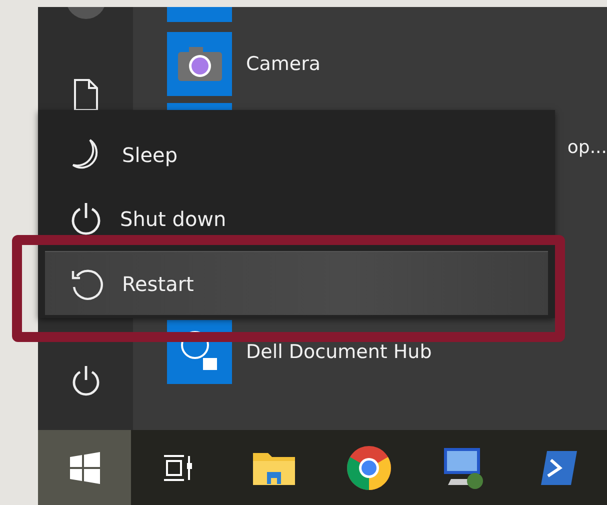 This screenshot has height=505, width=607. What do you see at coordinates (296, 155) in the screenshot?
I see `power-menu-item: Sleep` at bounding box center [296, 155].